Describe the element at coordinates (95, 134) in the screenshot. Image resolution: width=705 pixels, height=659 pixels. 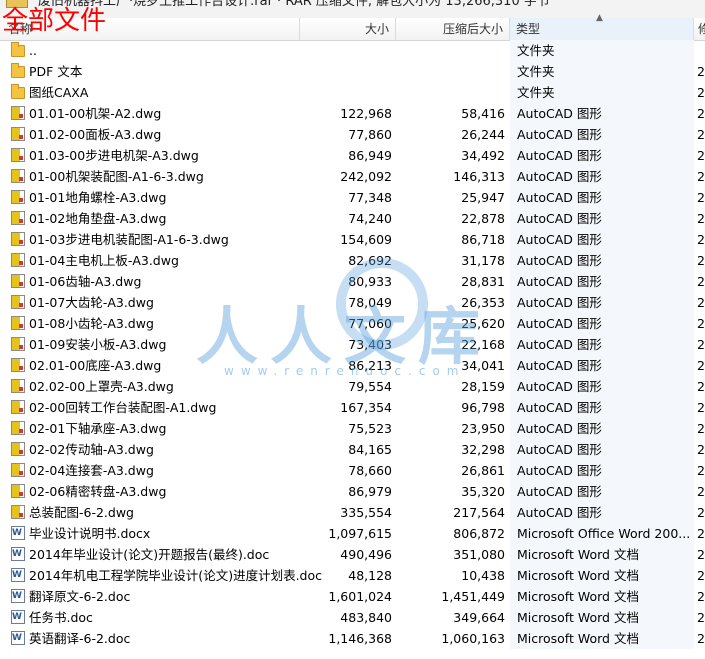
I see `file-name: 01.02-00面板-A3.dwg` at that location.